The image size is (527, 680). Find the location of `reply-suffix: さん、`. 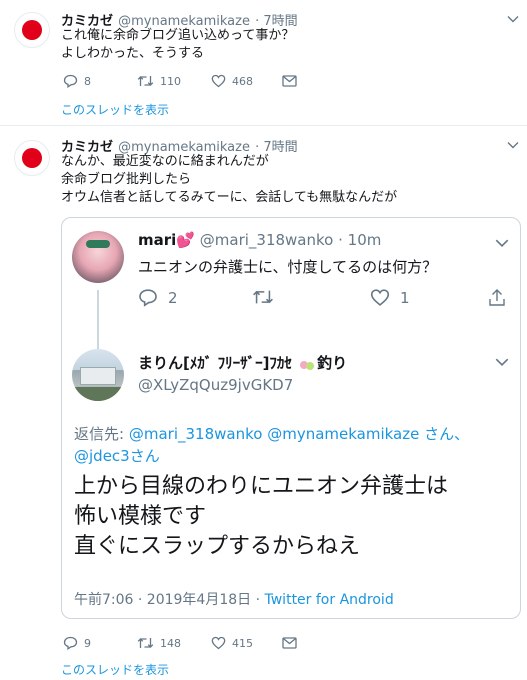

reply-suffix: さん、 is located at coordinates (447, 434).